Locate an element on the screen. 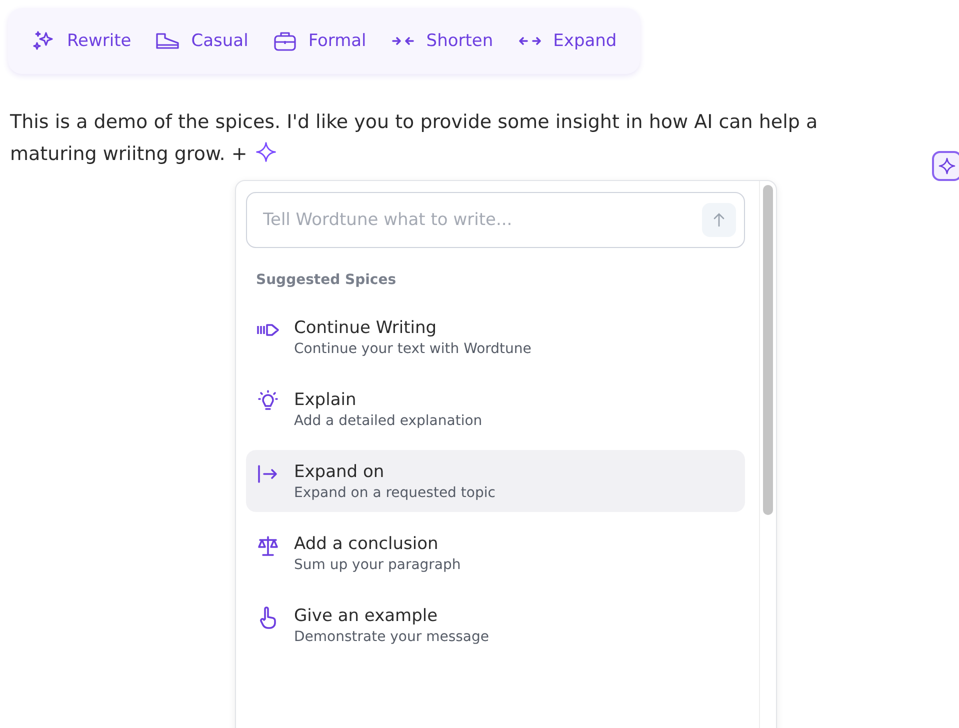  spice-item: Expand on Expand on a requested topic is located at coordinates (495, 481).